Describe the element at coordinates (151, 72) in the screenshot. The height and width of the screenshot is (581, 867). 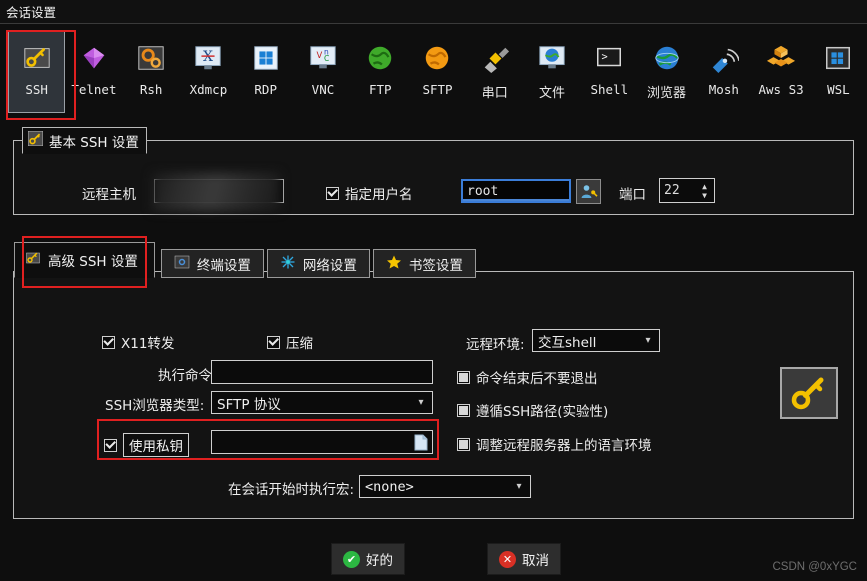
I see `protocol-button-rsh: Rsh` at that location.